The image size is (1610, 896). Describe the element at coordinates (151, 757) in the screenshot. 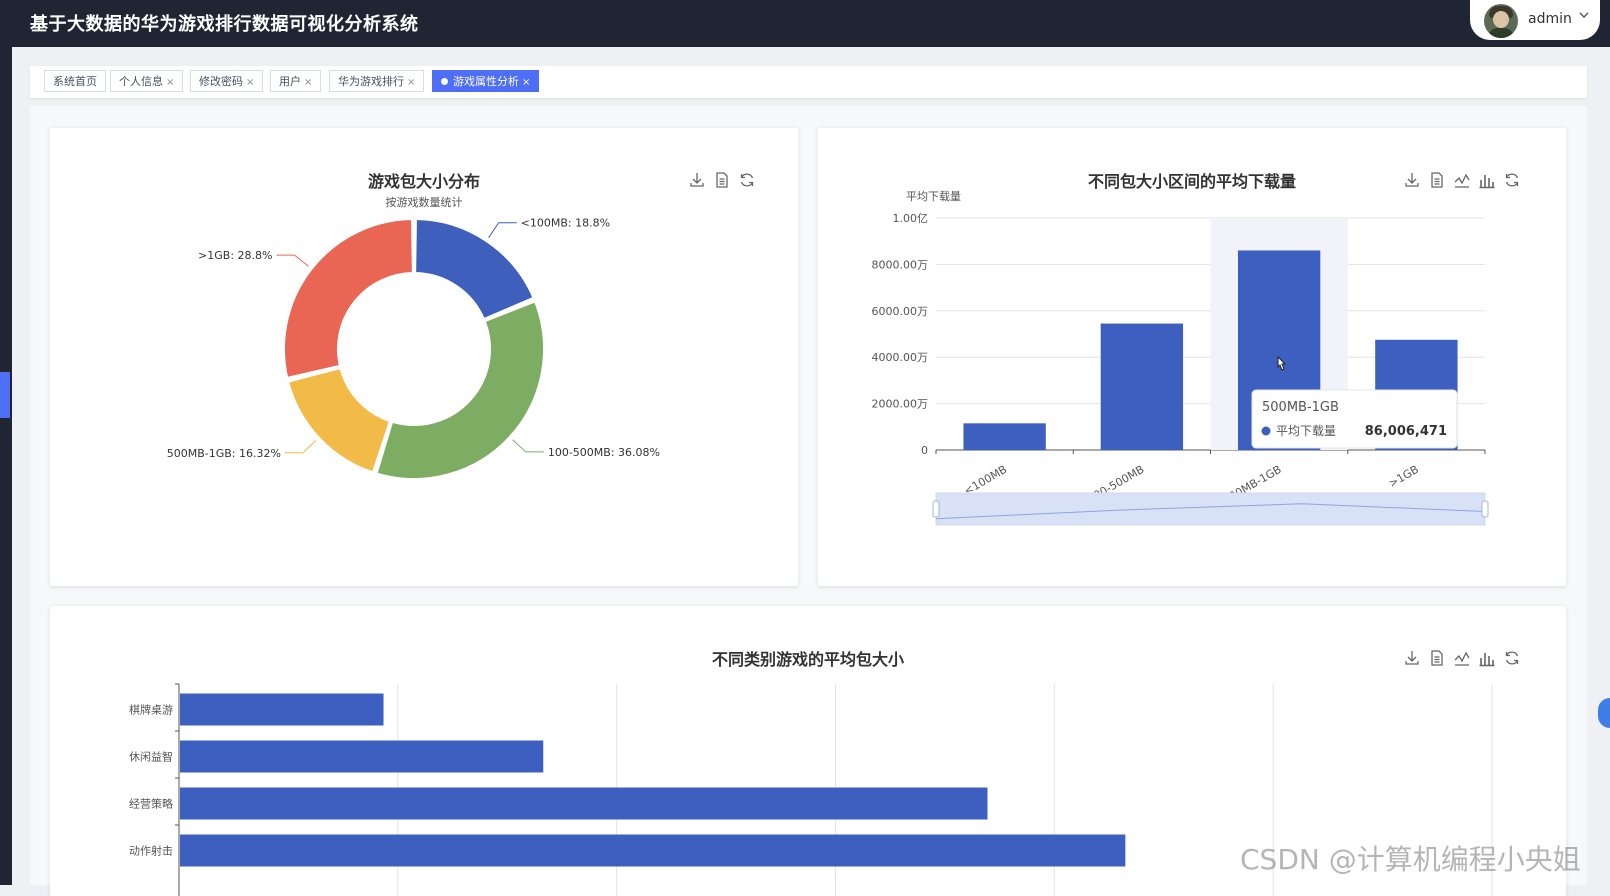

I see `y-tick-label: 休闲益智` at that location.